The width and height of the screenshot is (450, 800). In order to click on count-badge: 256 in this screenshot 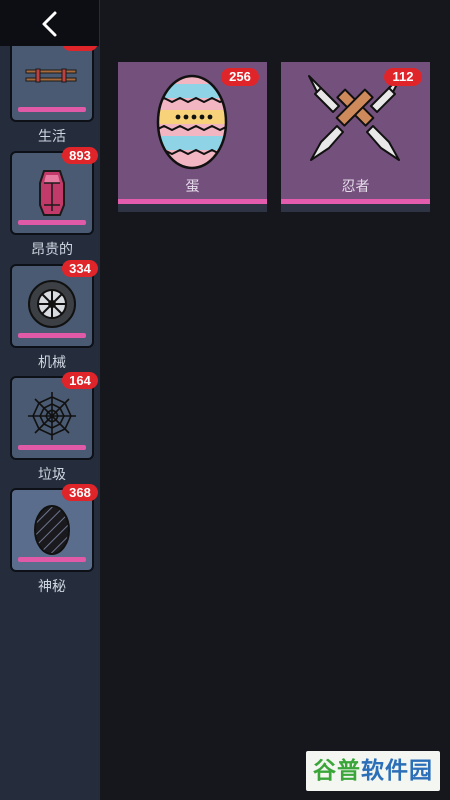, I will do `click(240, 77)`.